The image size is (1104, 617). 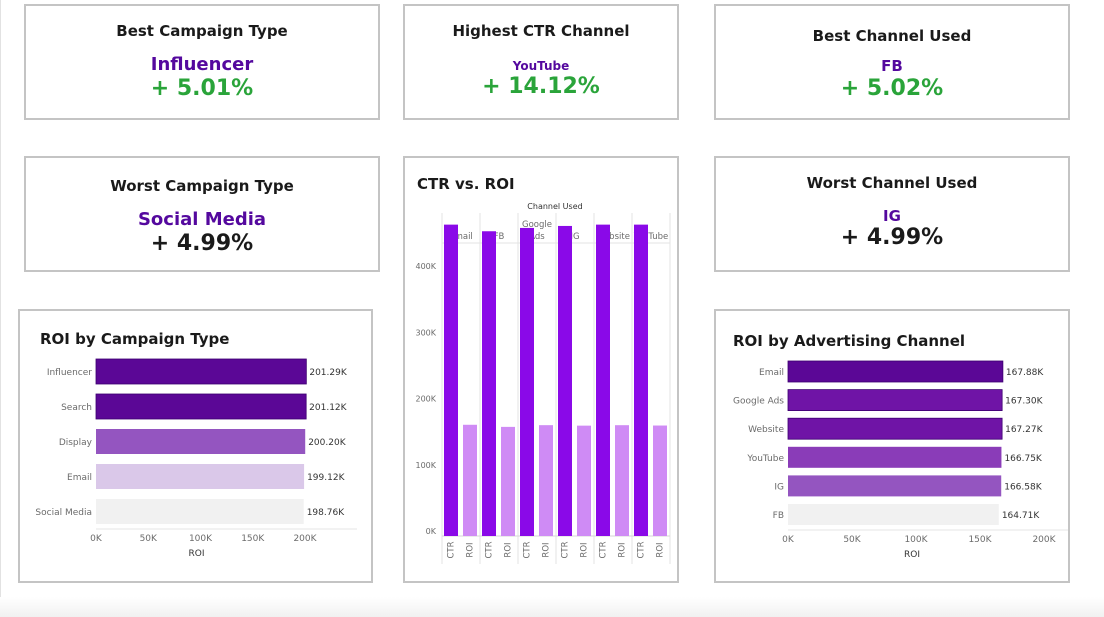 What do you see at coordinates (0, 308) in the screenshot?
I see `page-left-rule` at bounding box center [0, 308].